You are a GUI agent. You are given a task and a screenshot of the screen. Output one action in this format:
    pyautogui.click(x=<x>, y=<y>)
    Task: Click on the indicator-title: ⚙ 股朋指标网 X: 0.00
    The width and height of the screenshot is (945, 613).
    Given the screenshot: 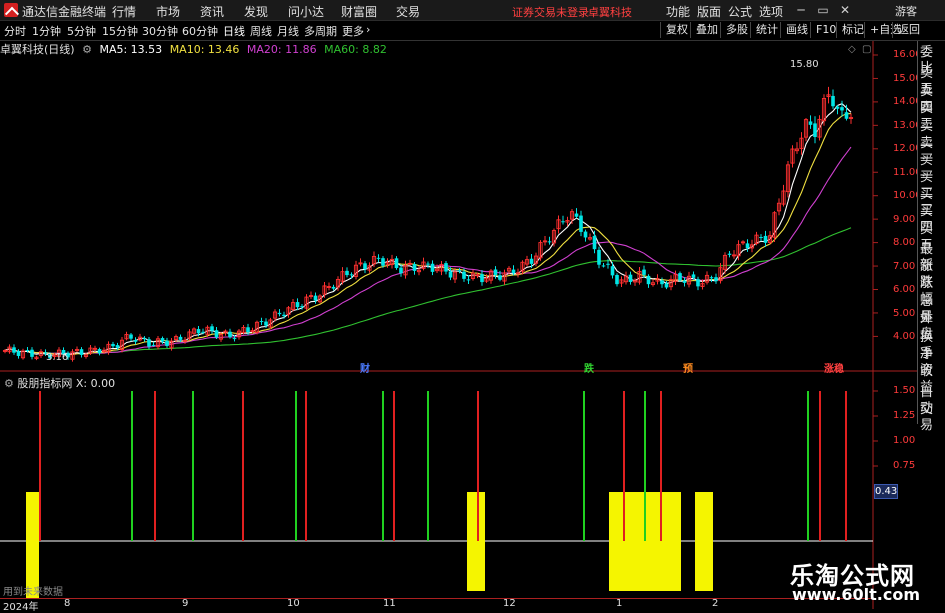 What is the action you would take?
    pyautogui.click(x=59, y=383)
    